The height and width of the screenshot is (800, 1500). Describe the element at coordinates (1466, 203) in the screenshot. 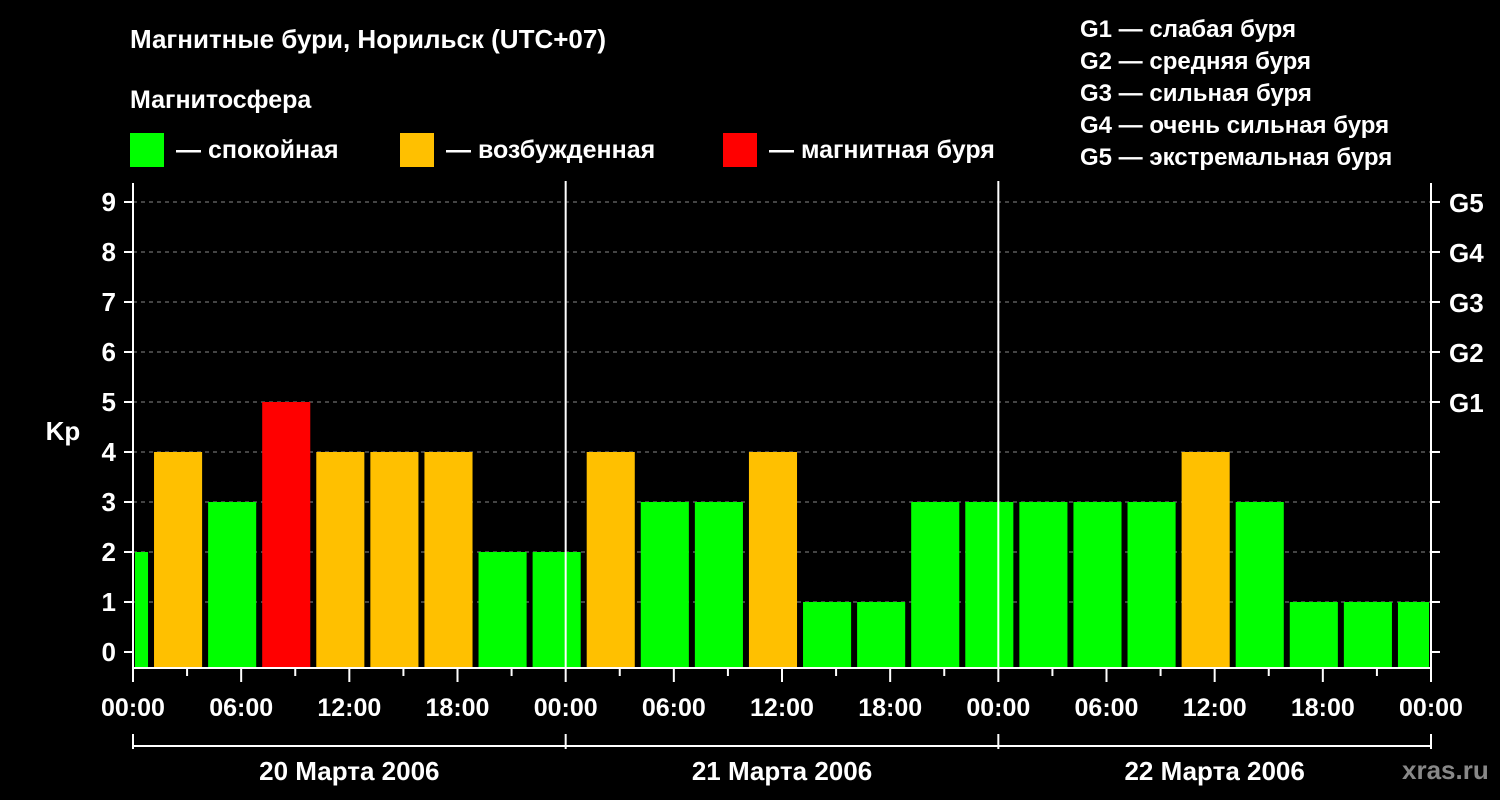

I see `g-scale-label: G5` at that location.